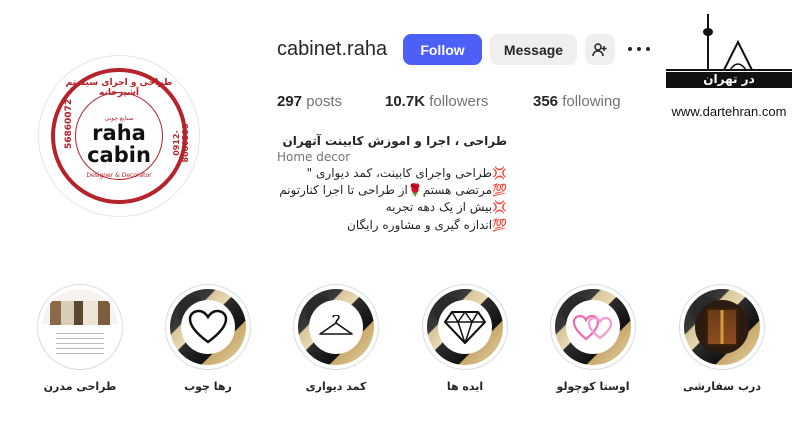 This screenshot has width=800, height=441. What do you see at coordinates (332, 49) in the screenshot?
I see `profile-username: cabinet.raha` at bounding box center [332, 49].